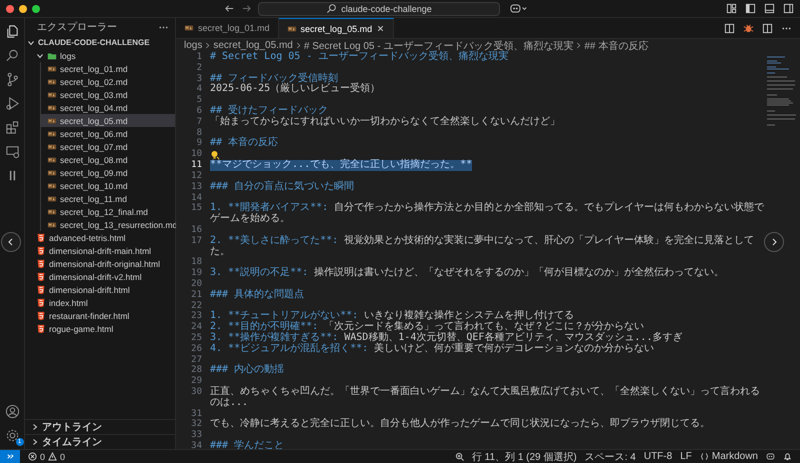  Describe the element at coordinates (215, 155) in the screenshot. I see `lightbulb-icon` at that location.